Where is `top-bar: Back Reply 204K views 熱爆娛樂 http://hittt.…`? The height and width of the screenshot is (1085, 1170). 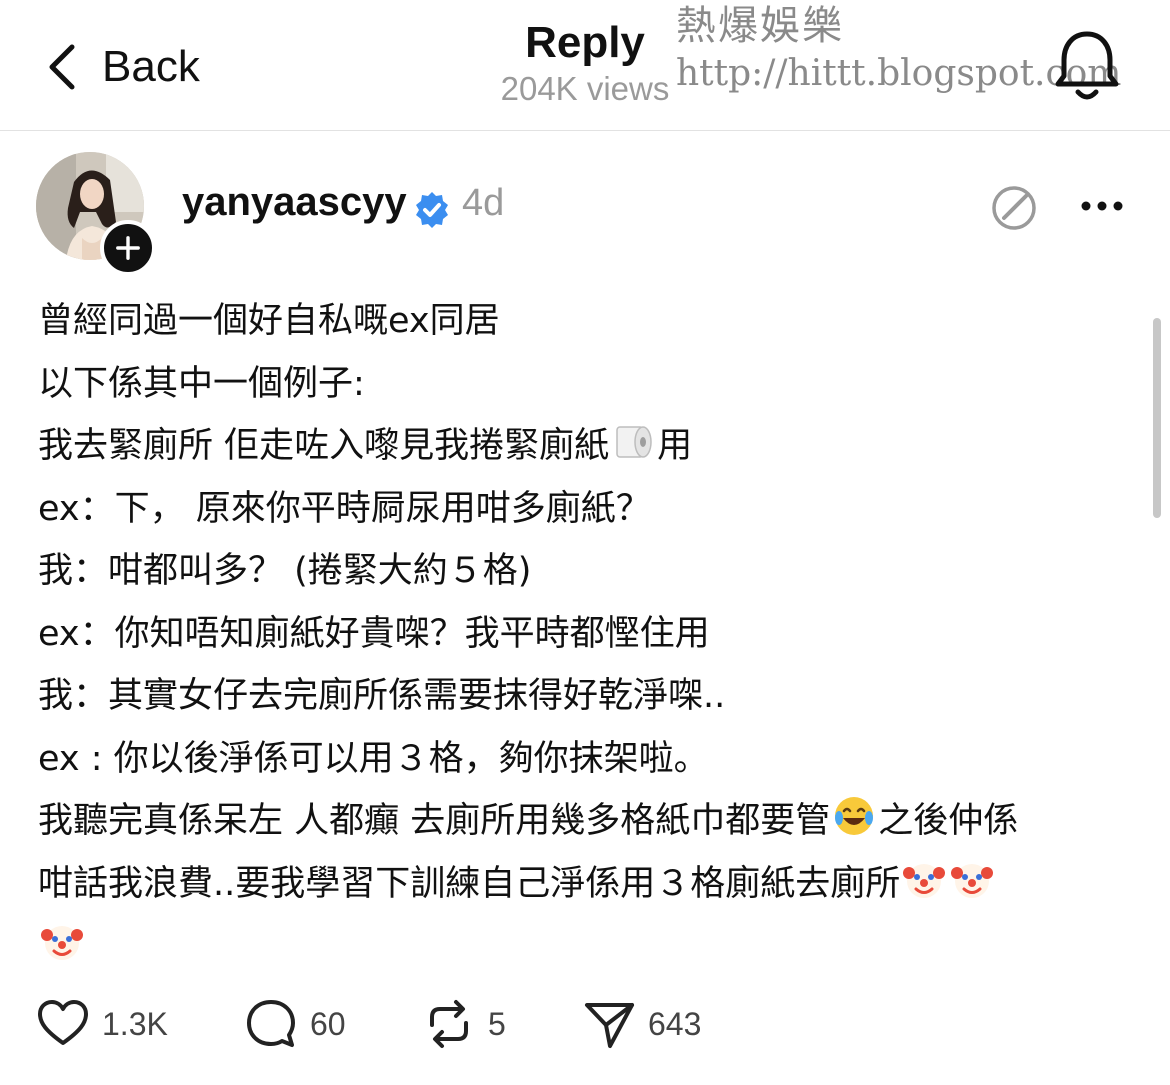
top-bar: Back Reply 204K views 熱爆娛樂 http://hittt.… is located at coordinates (585, 65).